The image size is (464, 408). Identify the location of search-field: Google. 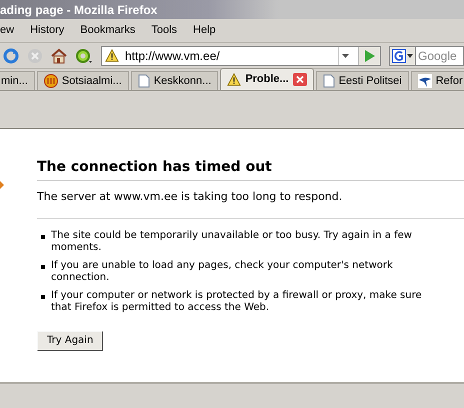
(440, 56).